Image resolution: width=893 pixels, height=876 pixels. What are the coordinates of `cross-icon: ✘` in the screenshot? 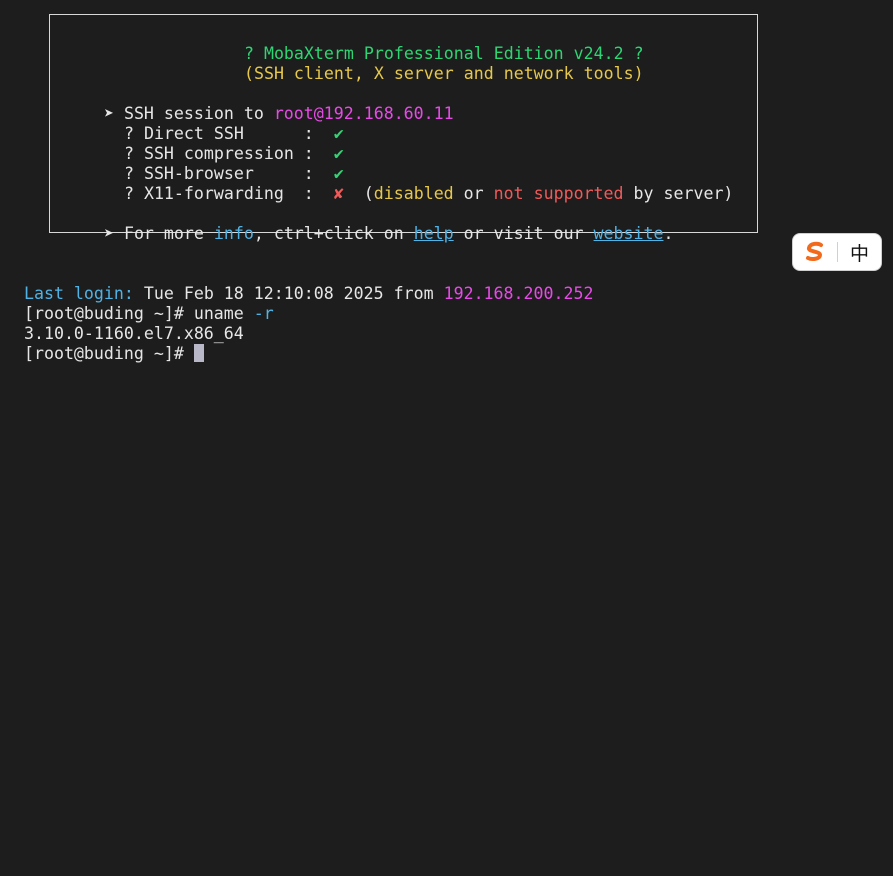 It's located at (338, 193).